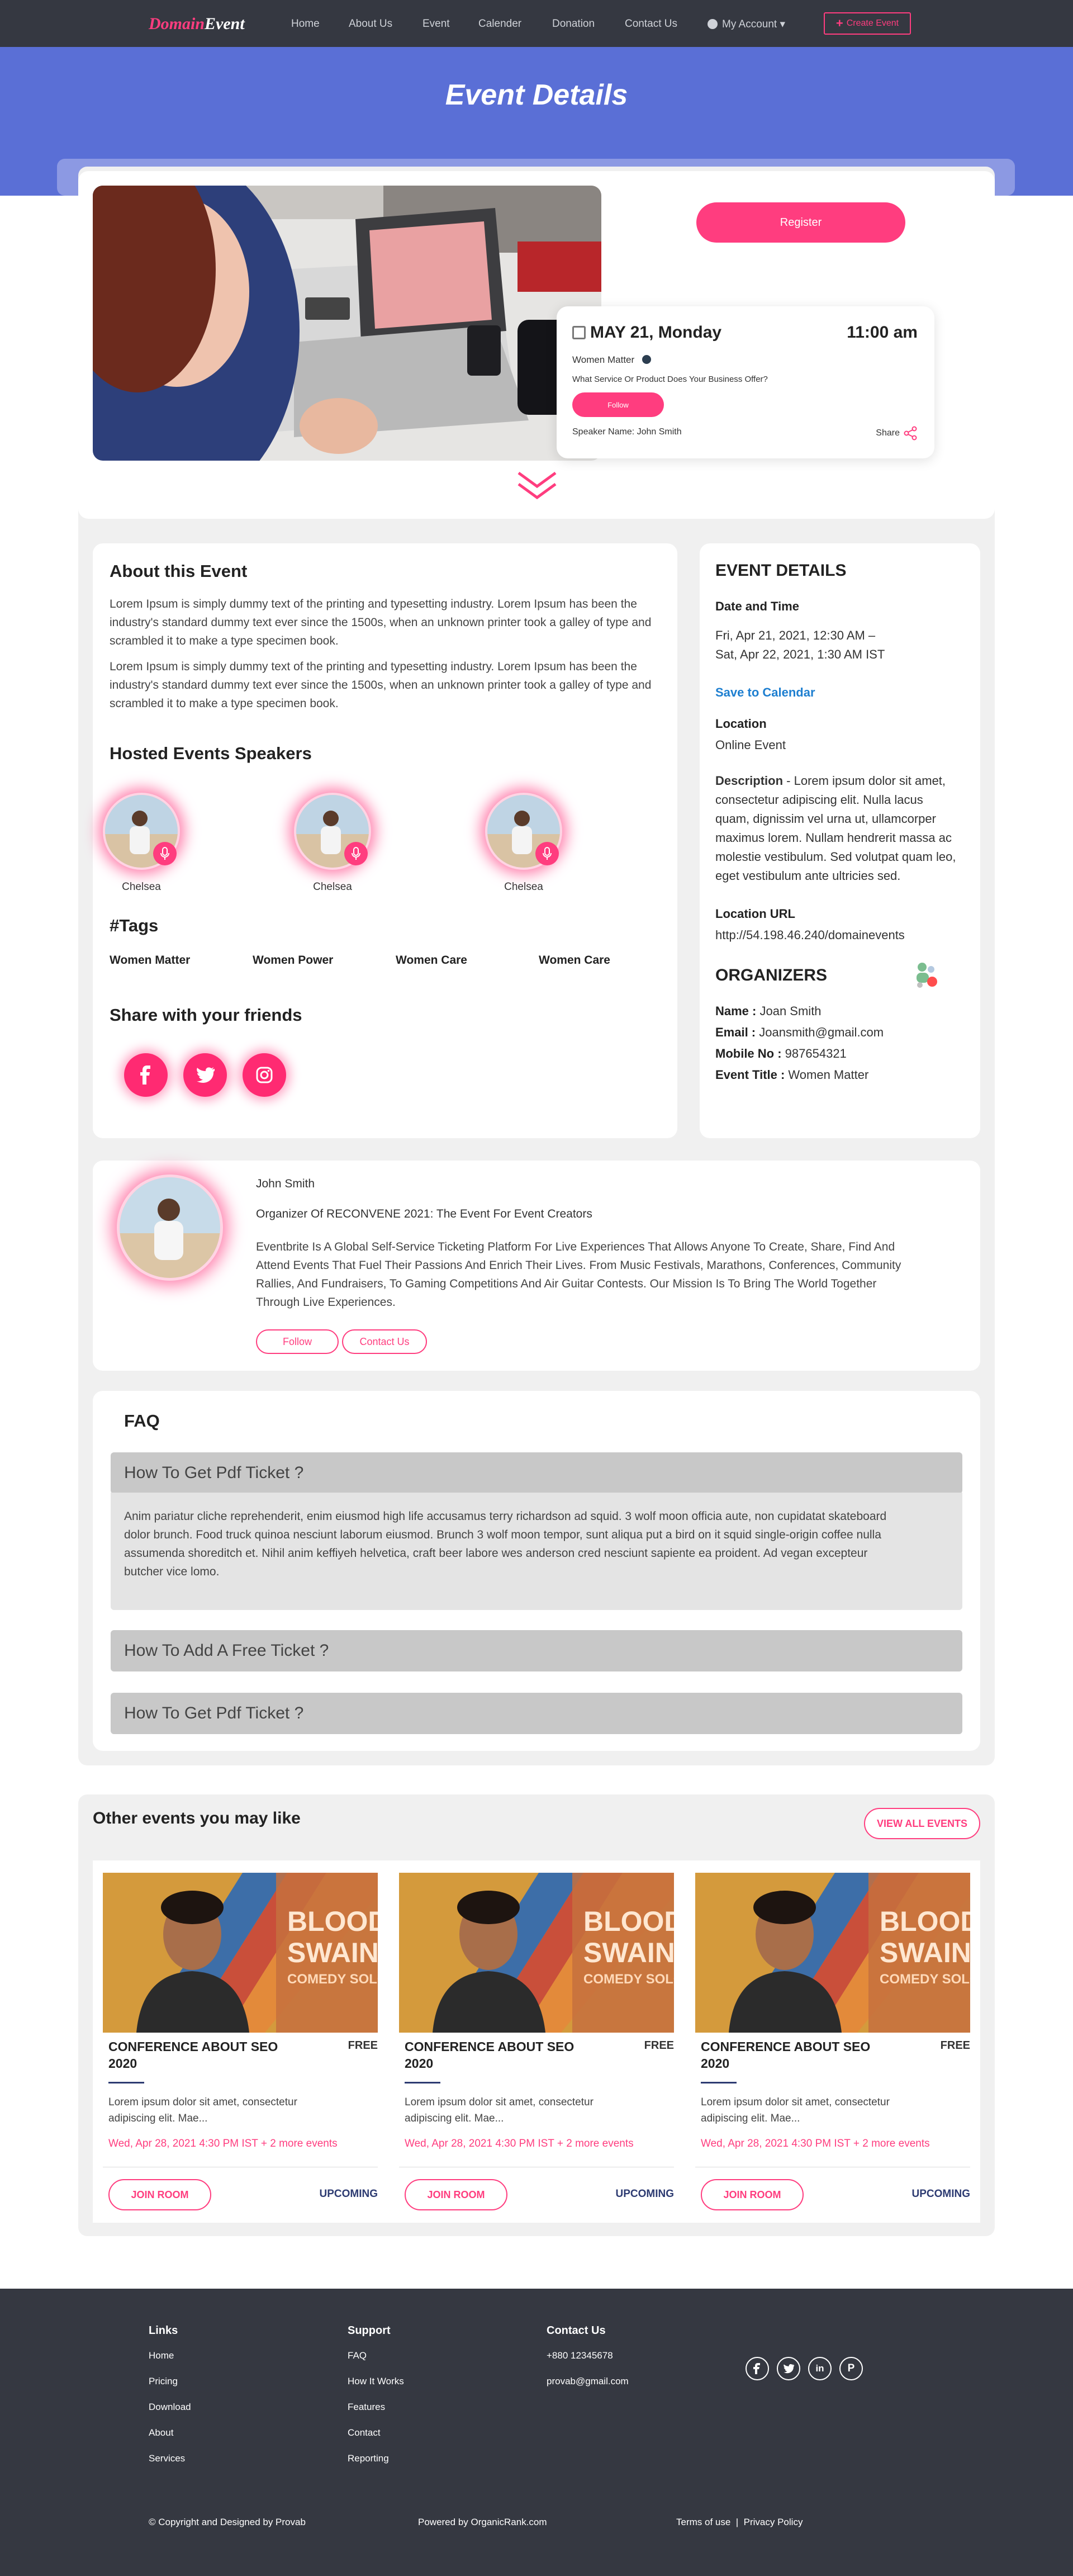  What do you see at coordinates (523, 887) in the screenshot?
I see `speaker-name-3: Chelsea` at bounding box center [523, 887].